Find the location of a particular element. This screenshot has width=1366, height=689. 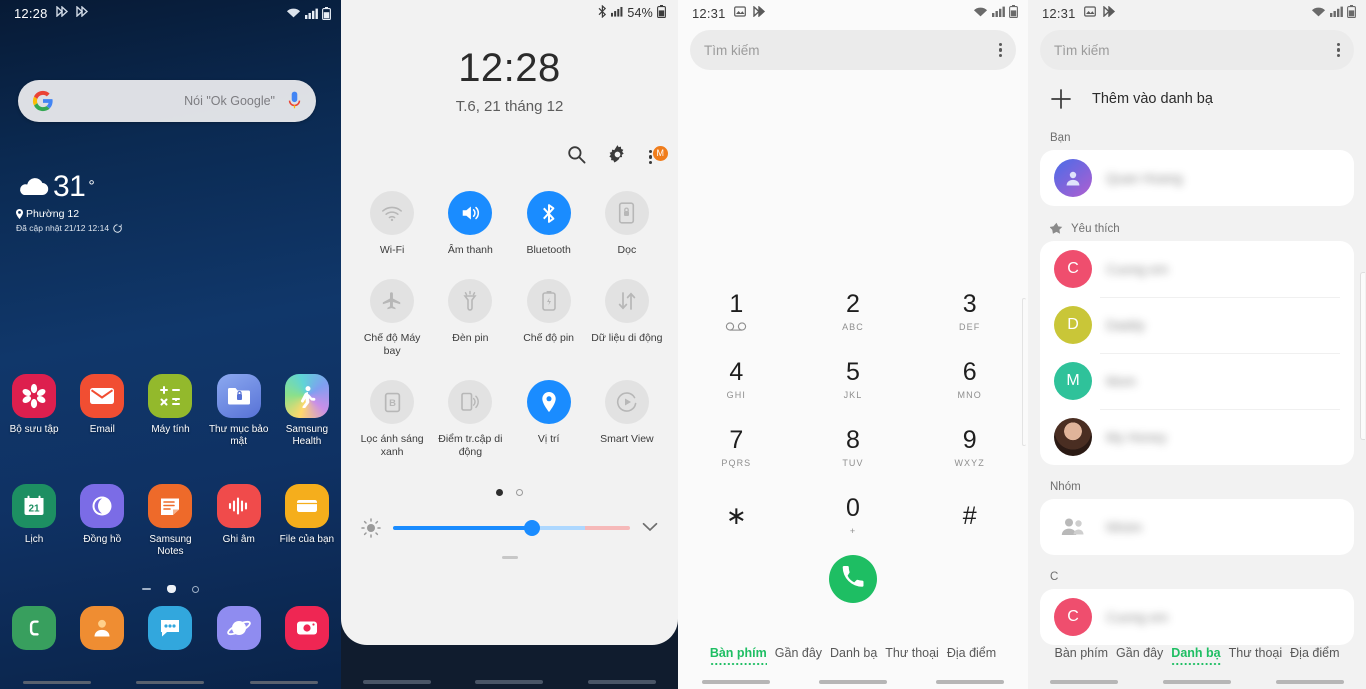

contact-card-c: C Cuong em is located at coordinates (1197, 617).